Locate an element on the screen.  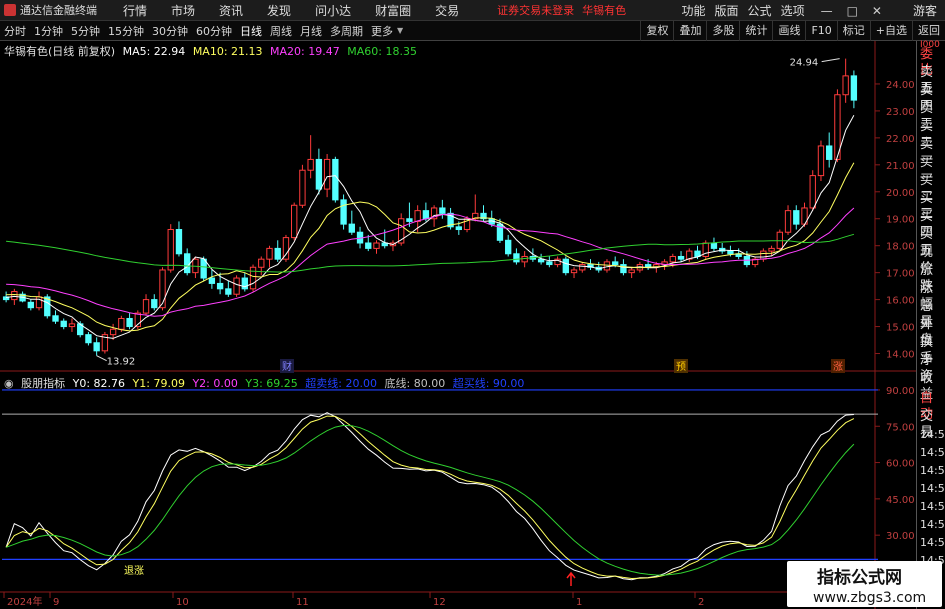
menu-item-news: 资讯 is located at coordinates (231, 10).